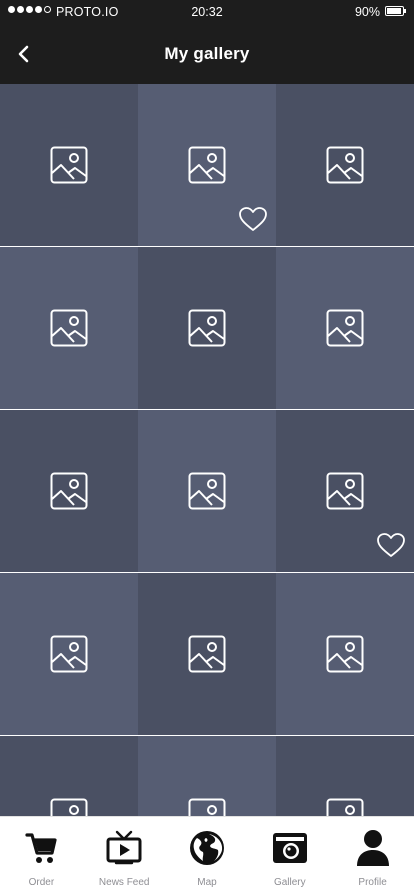 This screenshot has width=414, height=896. I want to click on tab-order: Order, so click(41, 856).